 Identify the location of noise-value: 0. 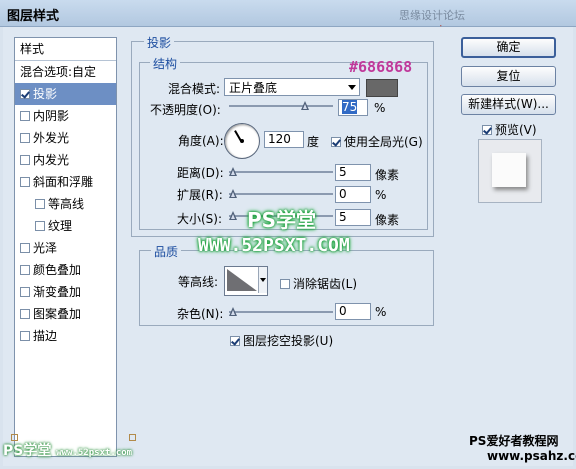
(343, 311).